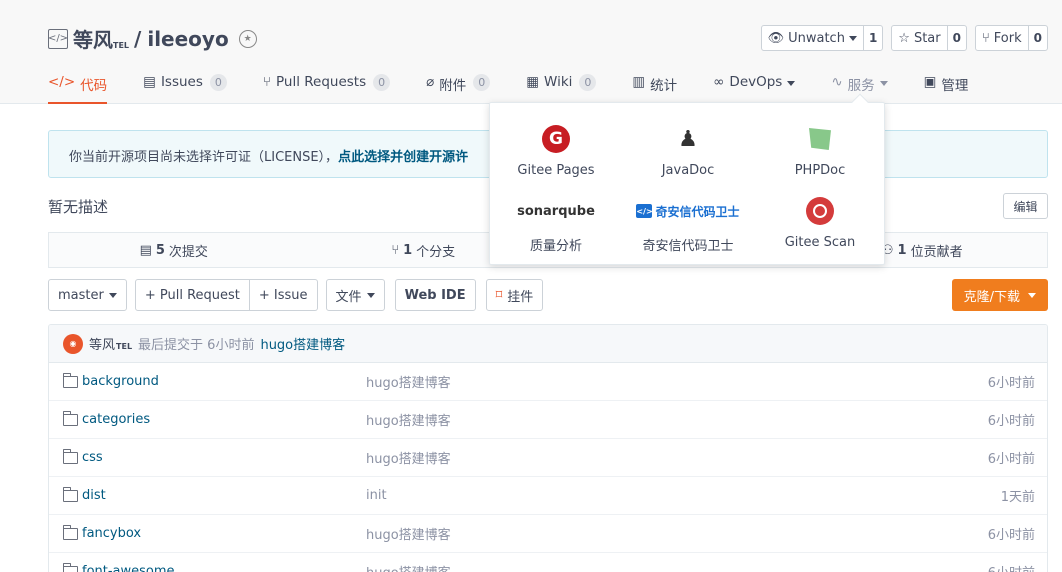 This screenshot has width=1062, height=572. What do you see at coordinates (688, 223) in the screenshot?
I see `service-qianxin: </> 奇安信代码卫士 奇安信代码卫士` at bounding box center [688, 223].